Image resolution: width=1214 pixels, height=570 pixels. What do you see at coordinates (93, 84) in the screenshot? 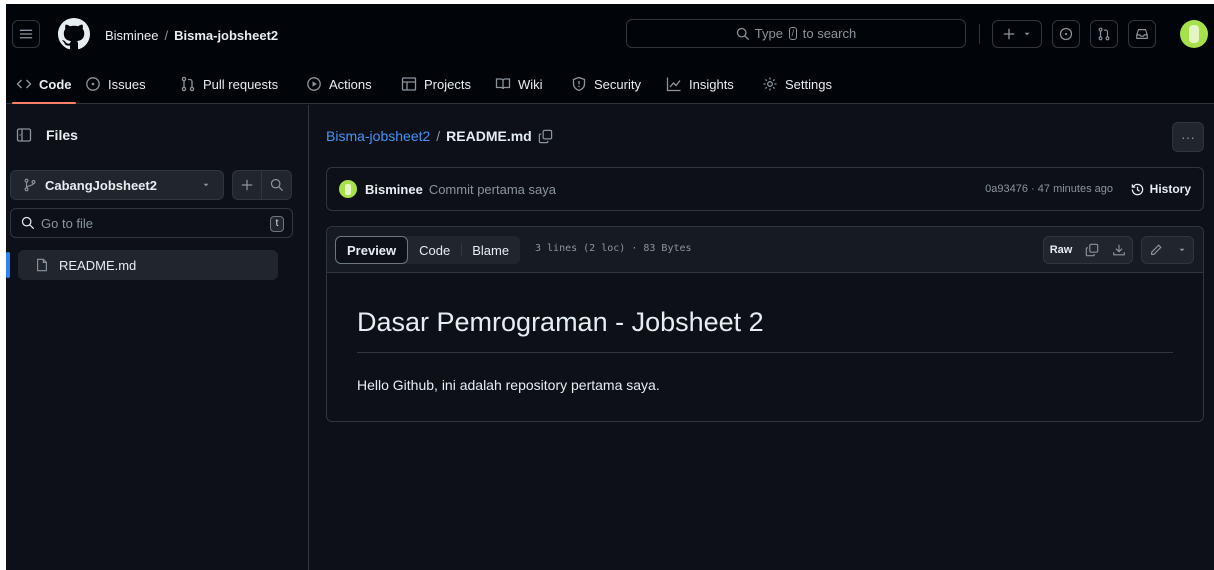
I see `issue-icon` at bounding box center [93, 84].